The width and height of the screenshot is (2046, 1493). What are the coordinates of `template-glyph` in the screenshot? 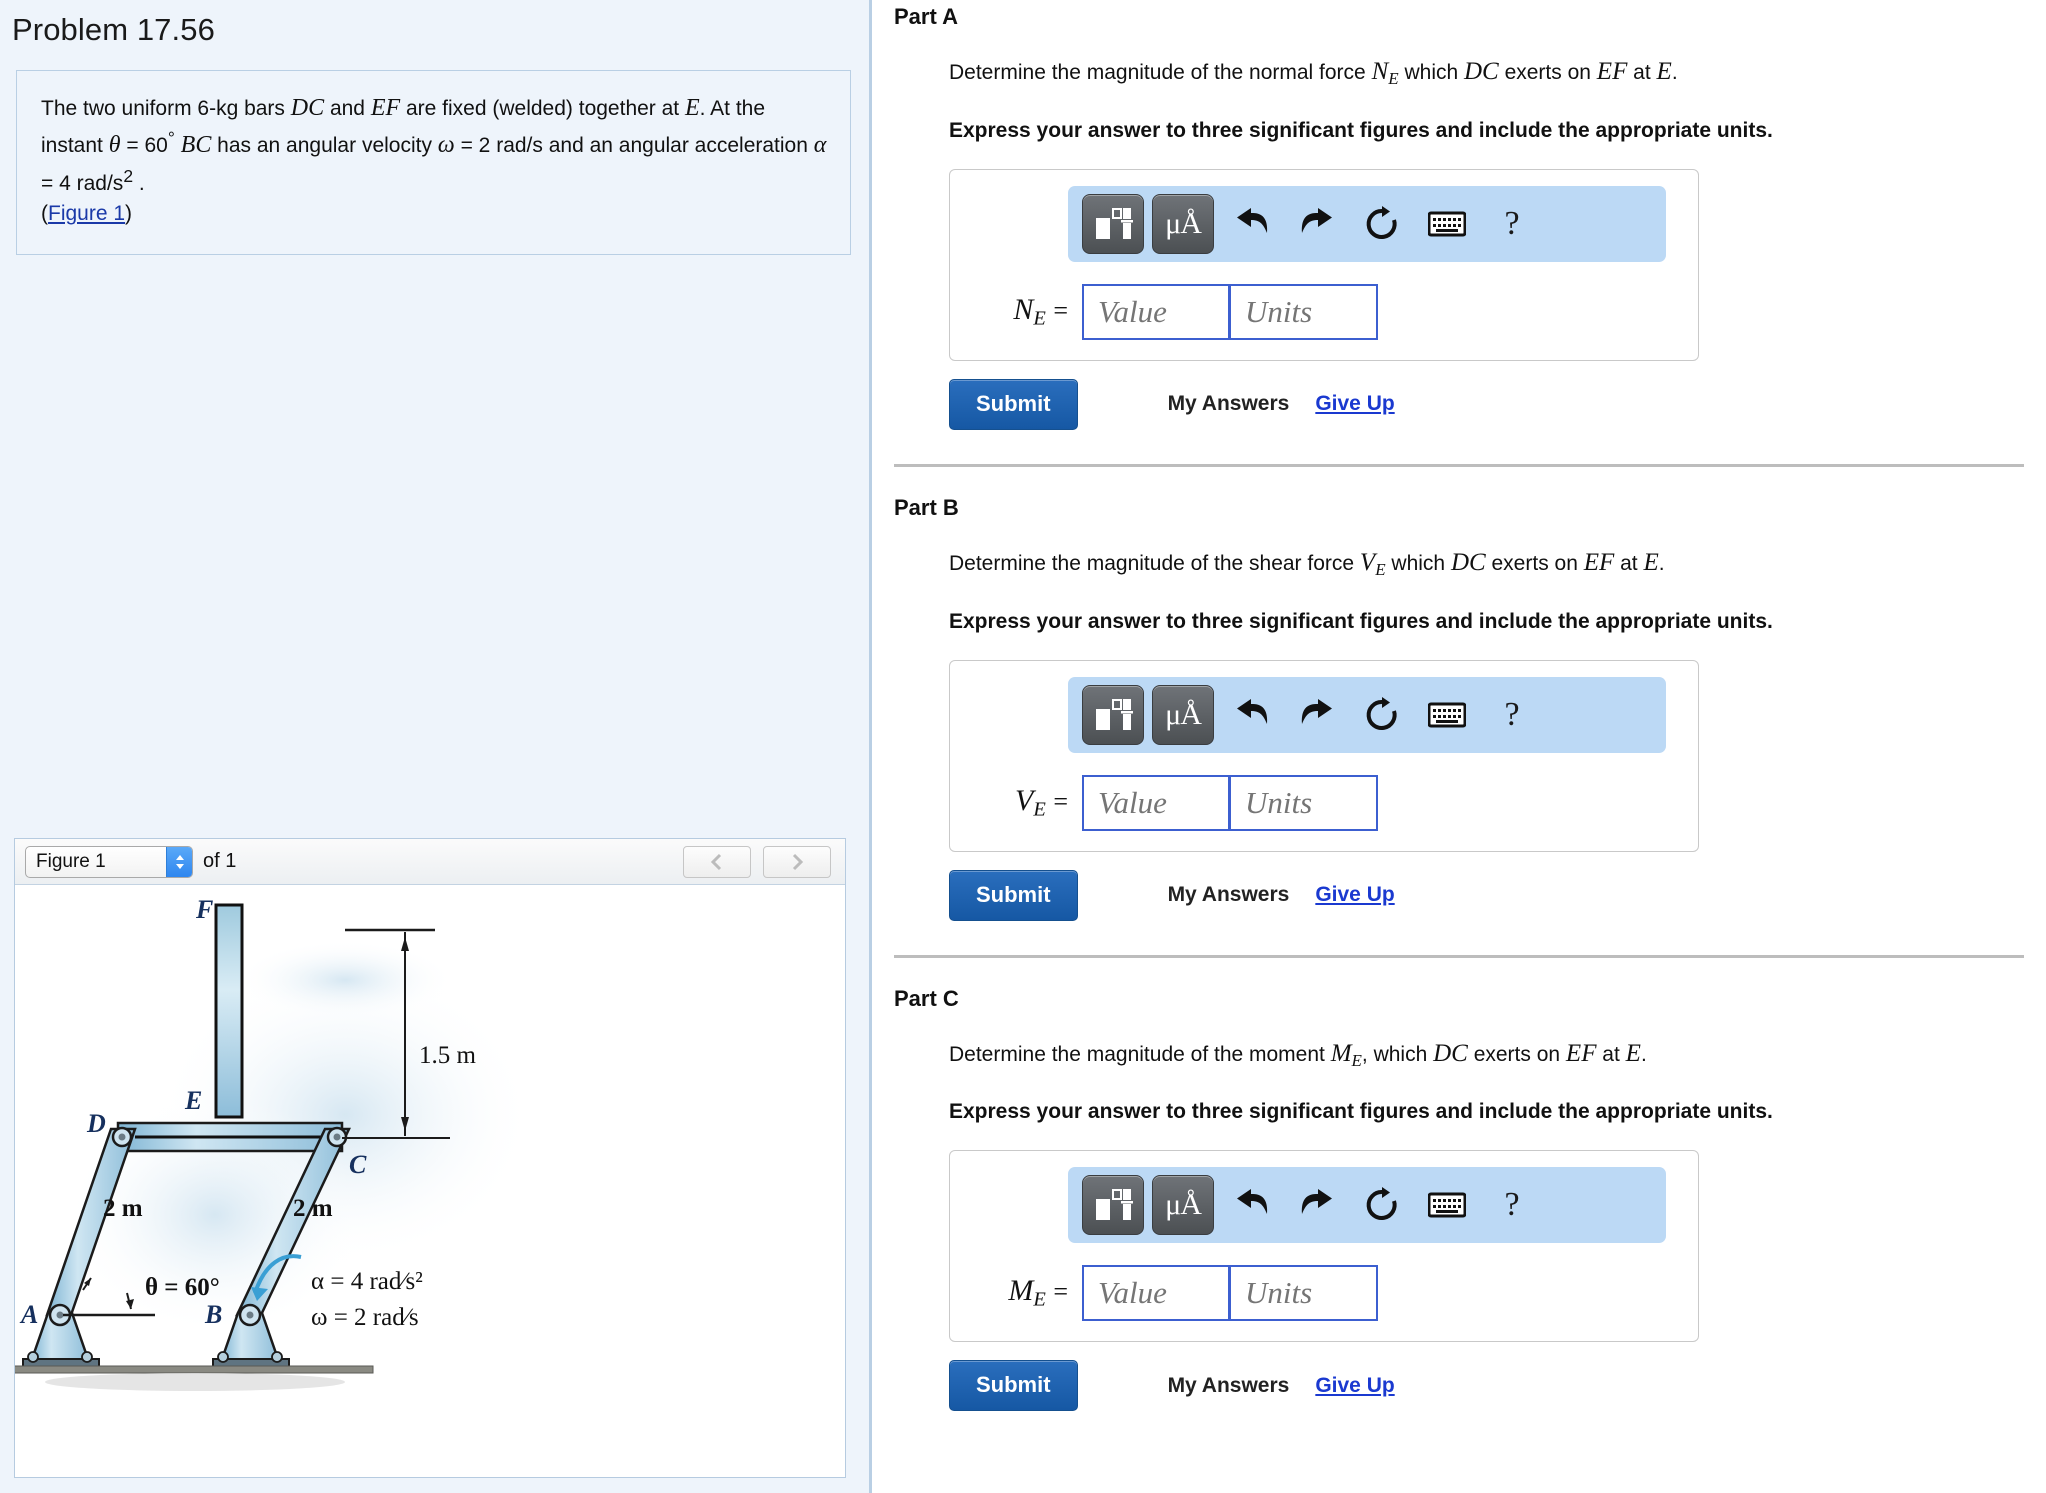 It's located at (1114, 714).